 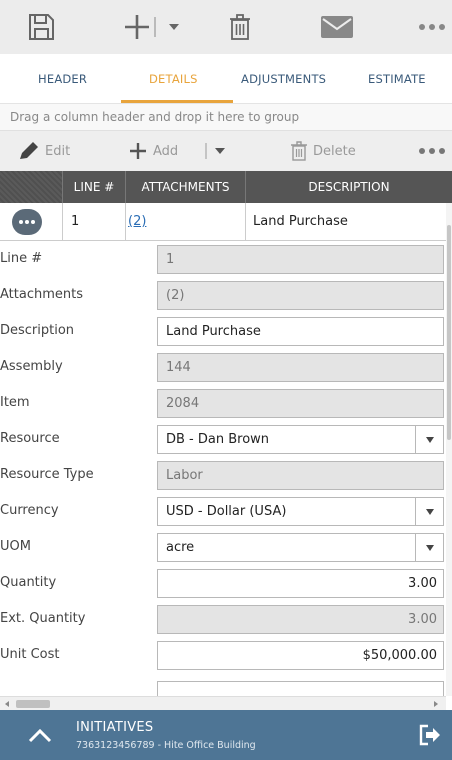 What do you see at coordinates (430, 735) in the screenshot?
I see `exit-icon` at bounding box center [430, 735].